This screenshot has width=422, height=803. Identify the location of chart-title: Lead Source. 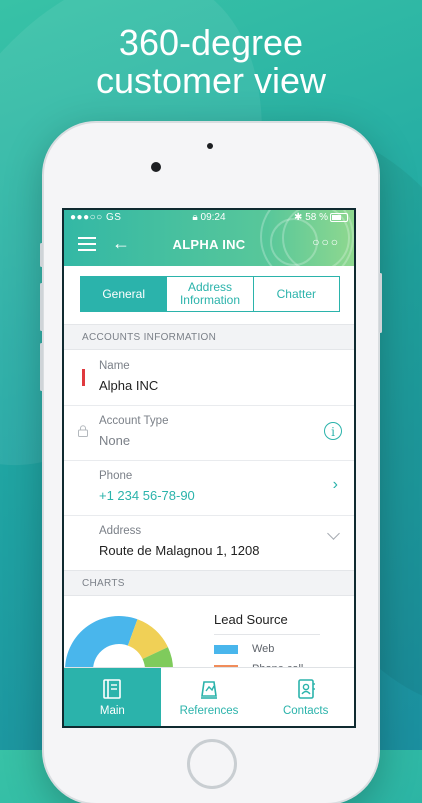
(251, 619).